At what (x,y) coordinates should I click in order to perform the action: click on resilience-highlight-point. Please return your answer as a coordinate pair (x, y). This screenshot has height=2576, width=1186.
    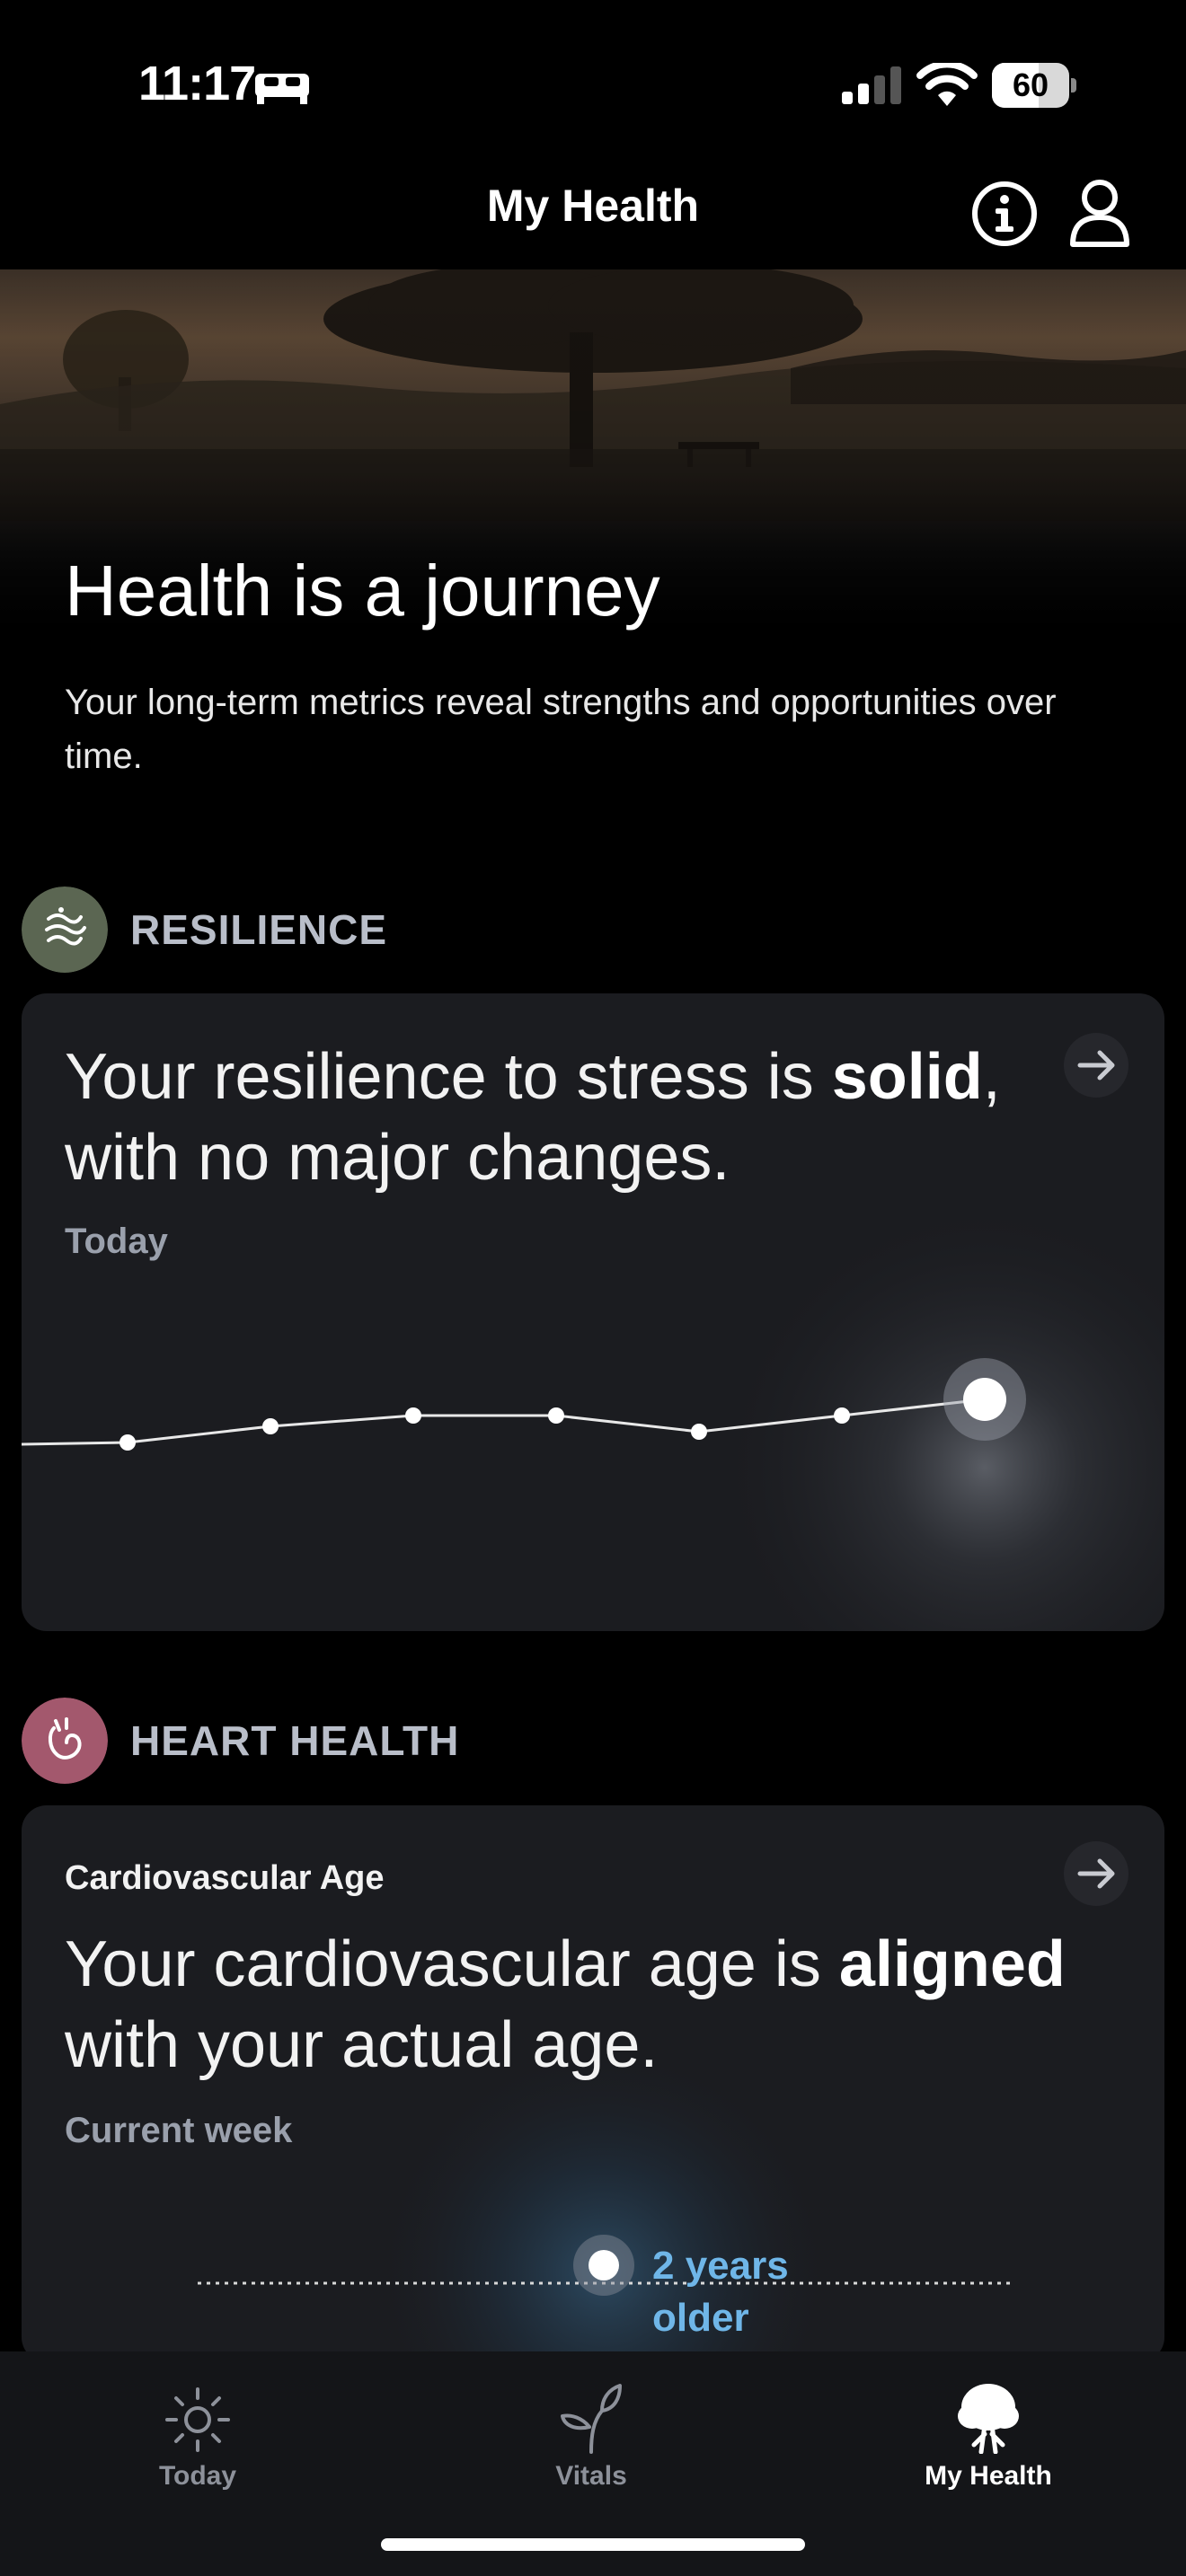
    Looking at the image, I should click on (984, 1399).